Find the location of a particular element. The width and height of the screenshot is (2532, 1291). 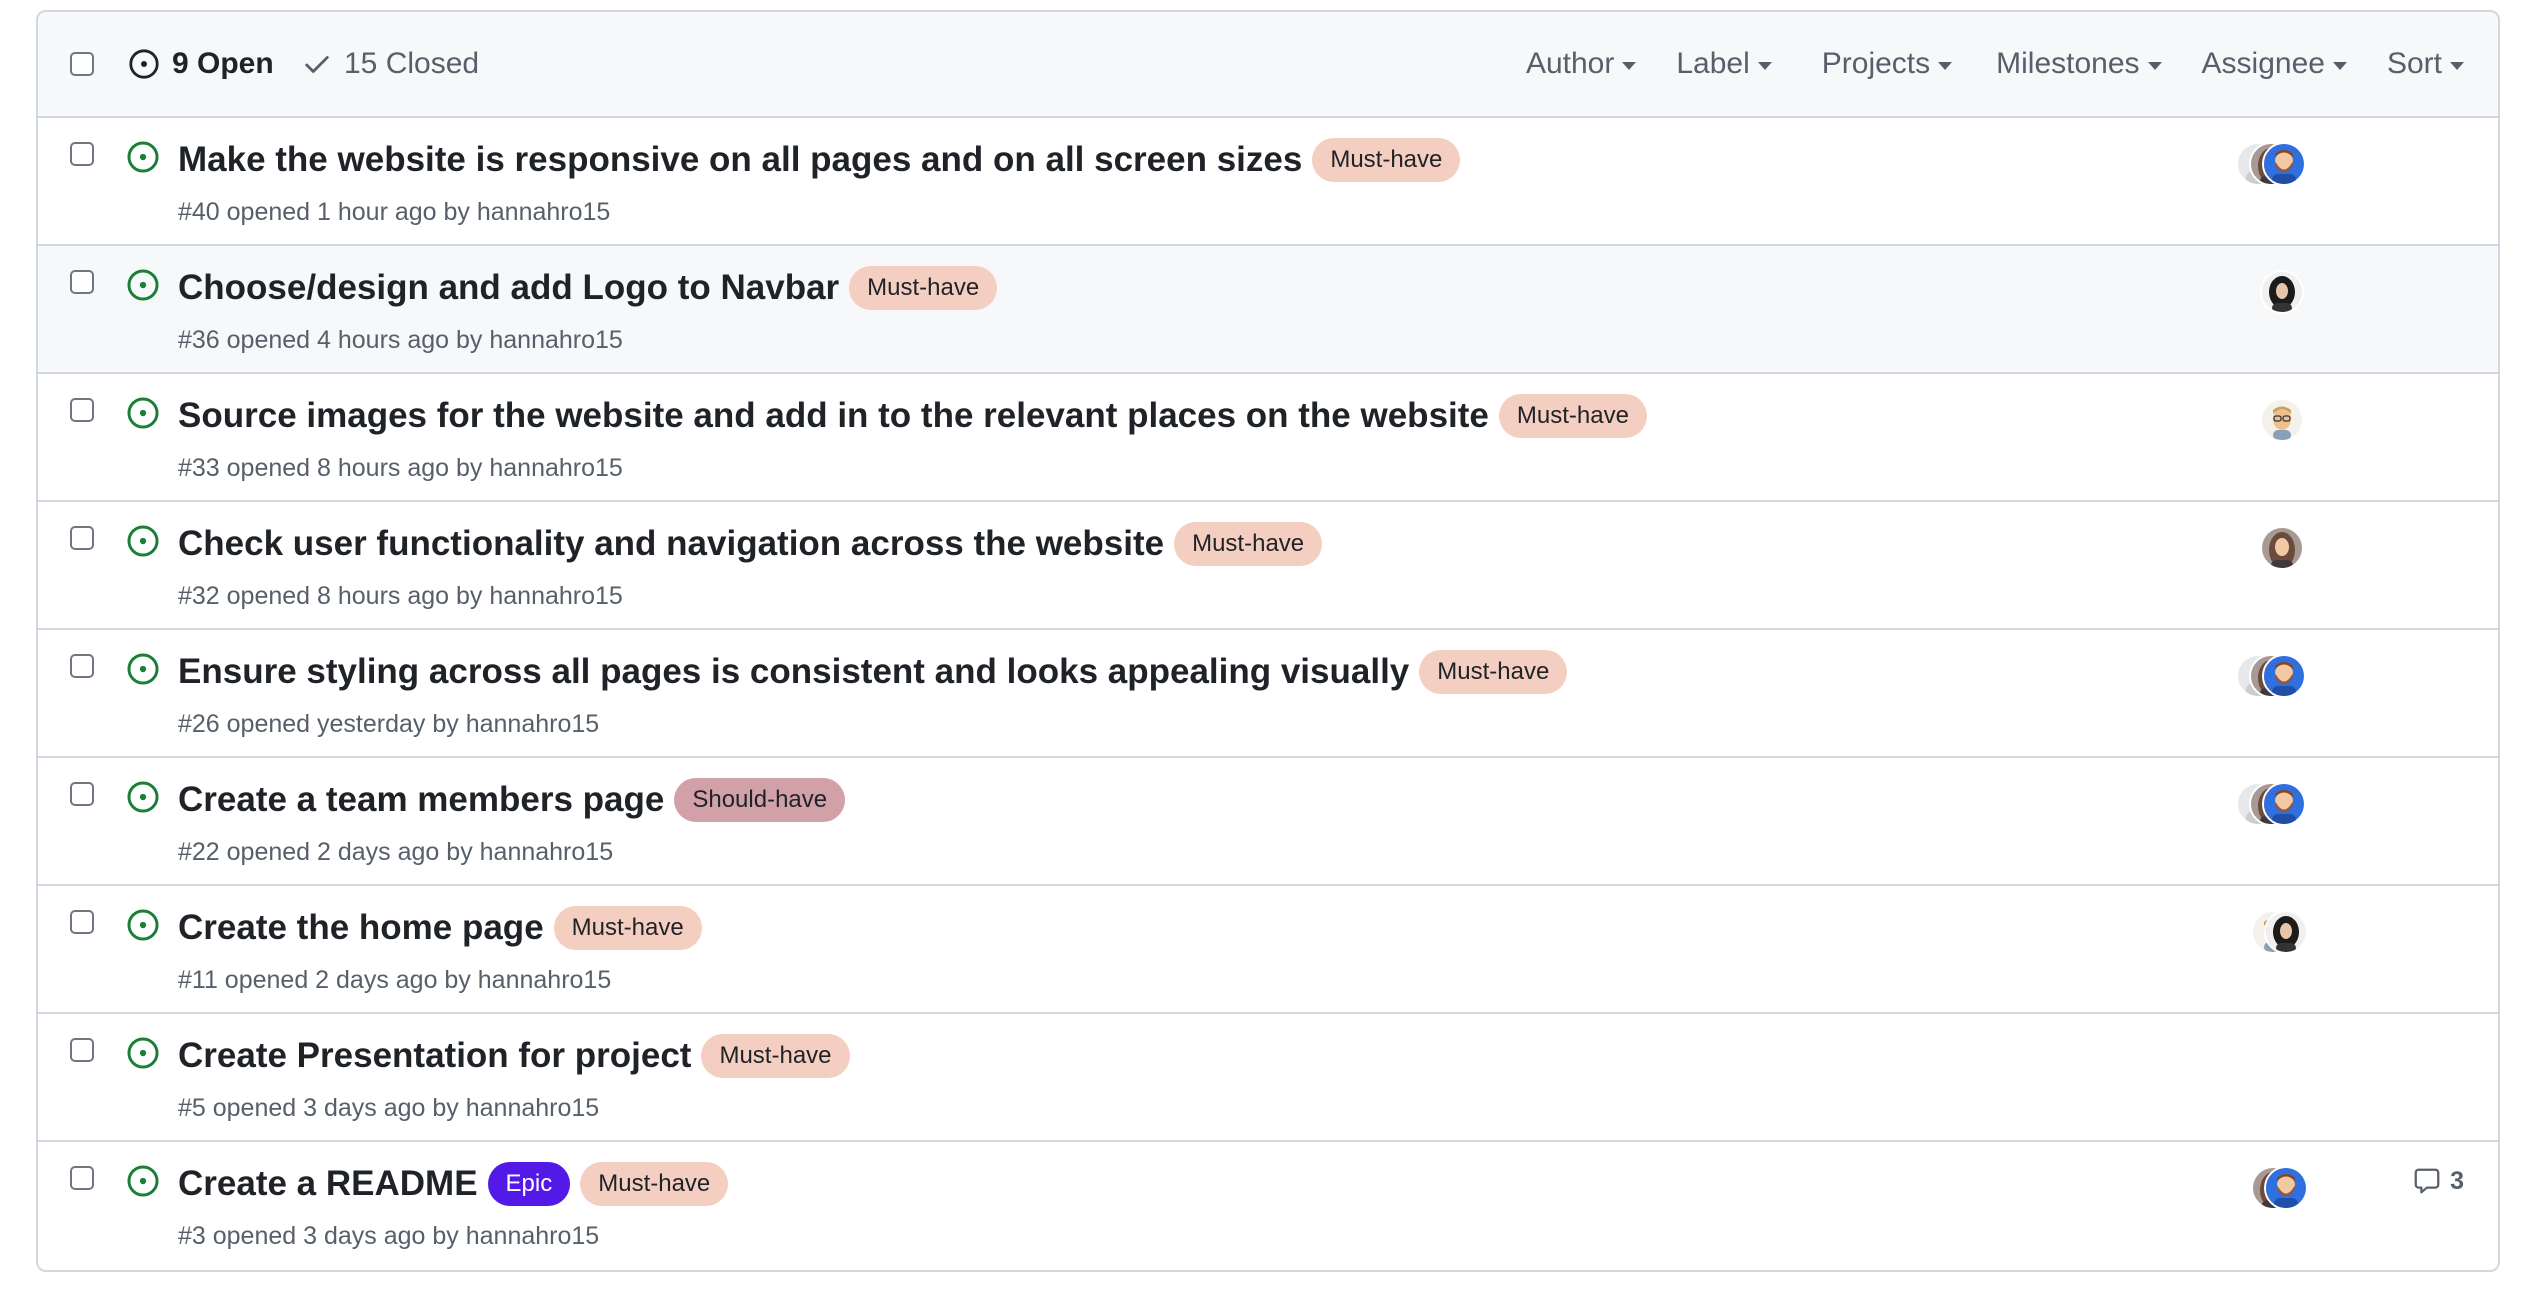

filter-author: Author is located at coordinates (1581, 64).